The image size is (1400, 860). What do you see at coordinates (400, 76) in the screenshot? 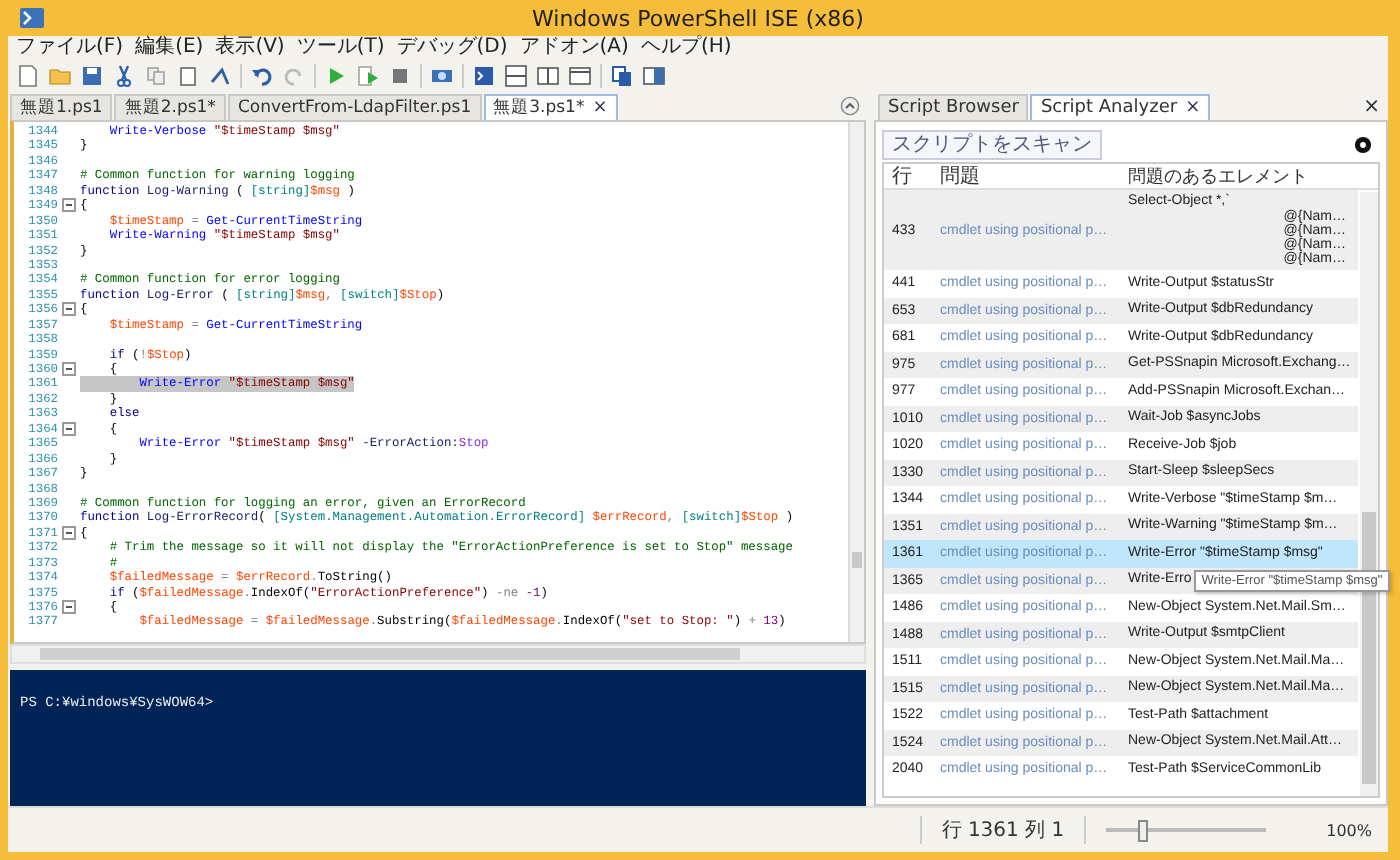
I see `stop-icon` at bounding box center [400, 76].